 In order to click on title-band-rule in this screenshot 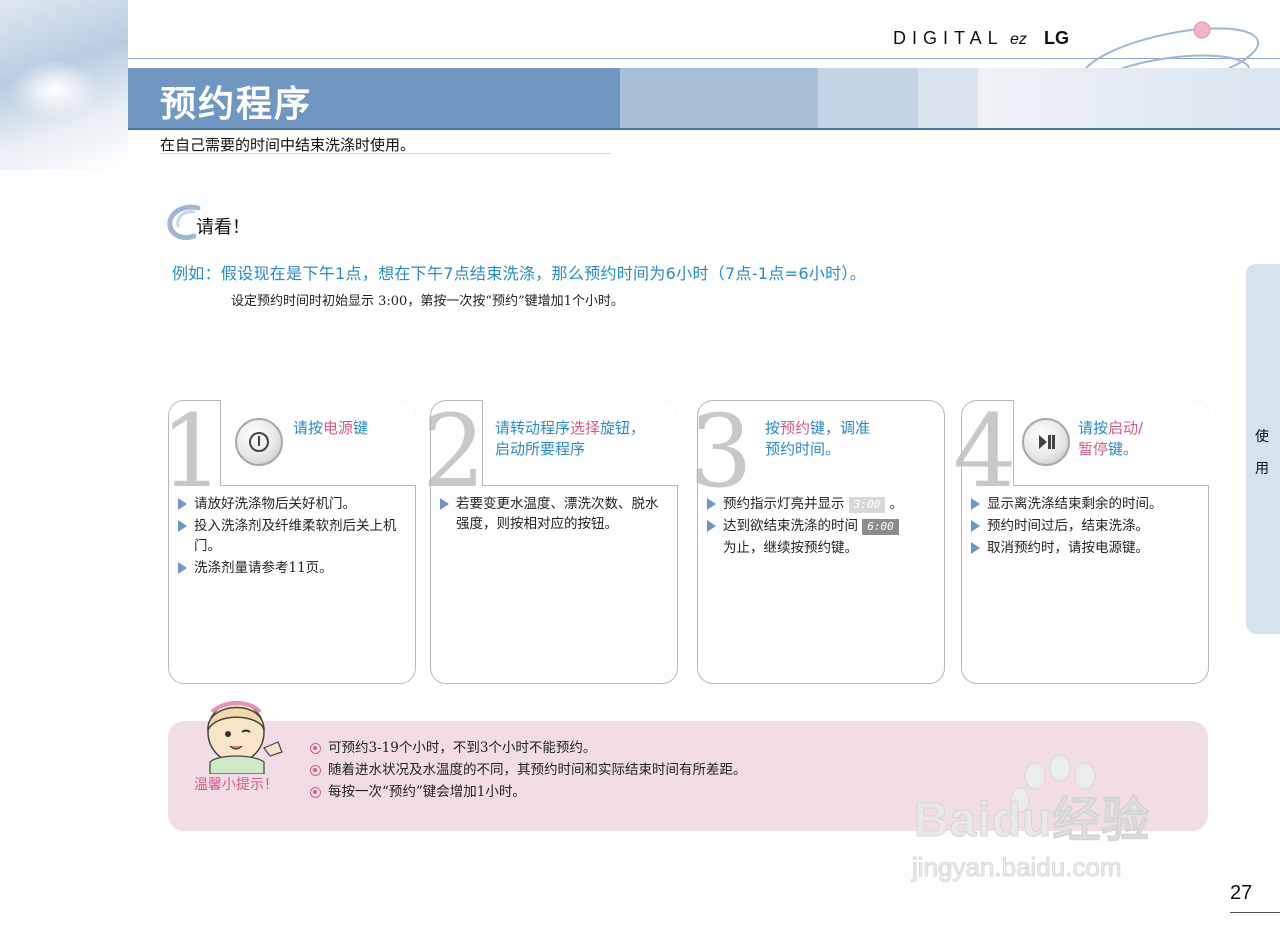, I will do `click(704, 129)`.